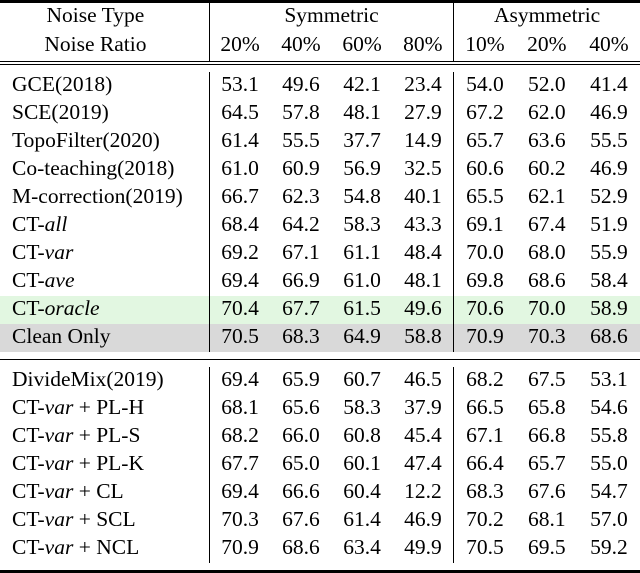 This screenshot has width=640, height=573. I want to click on cell-value: 48.4, so click(423, 254).